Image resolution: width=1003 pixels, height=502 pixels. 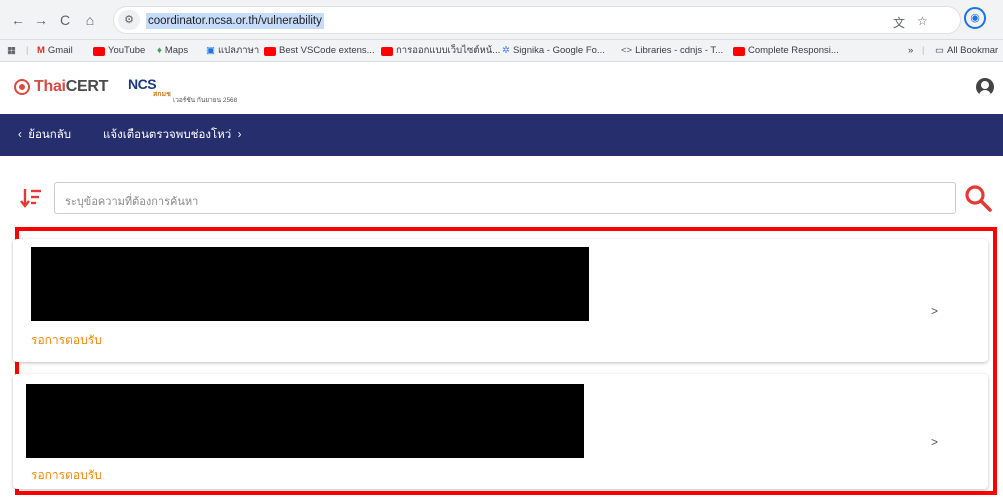 I want to click on reload-icon: C, so click(x=65, y=20).